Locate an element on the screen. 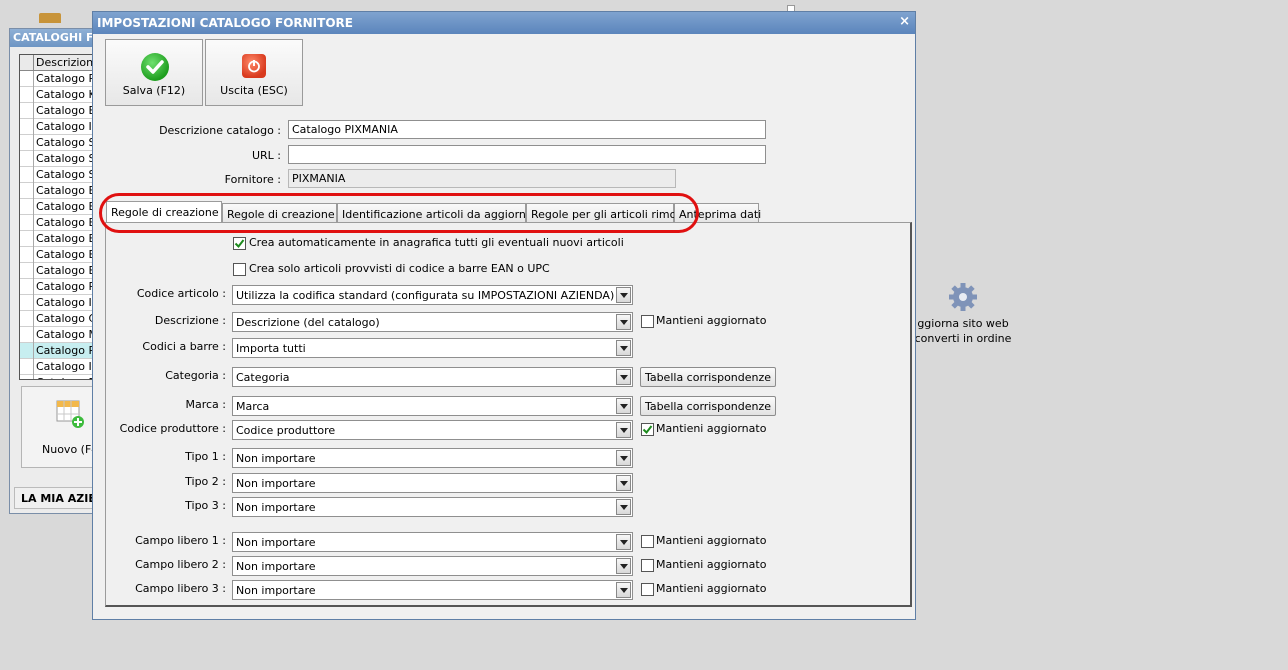  tab-creation-rules-2: Regole di creazione 2 is located at coordinates (283, 213).